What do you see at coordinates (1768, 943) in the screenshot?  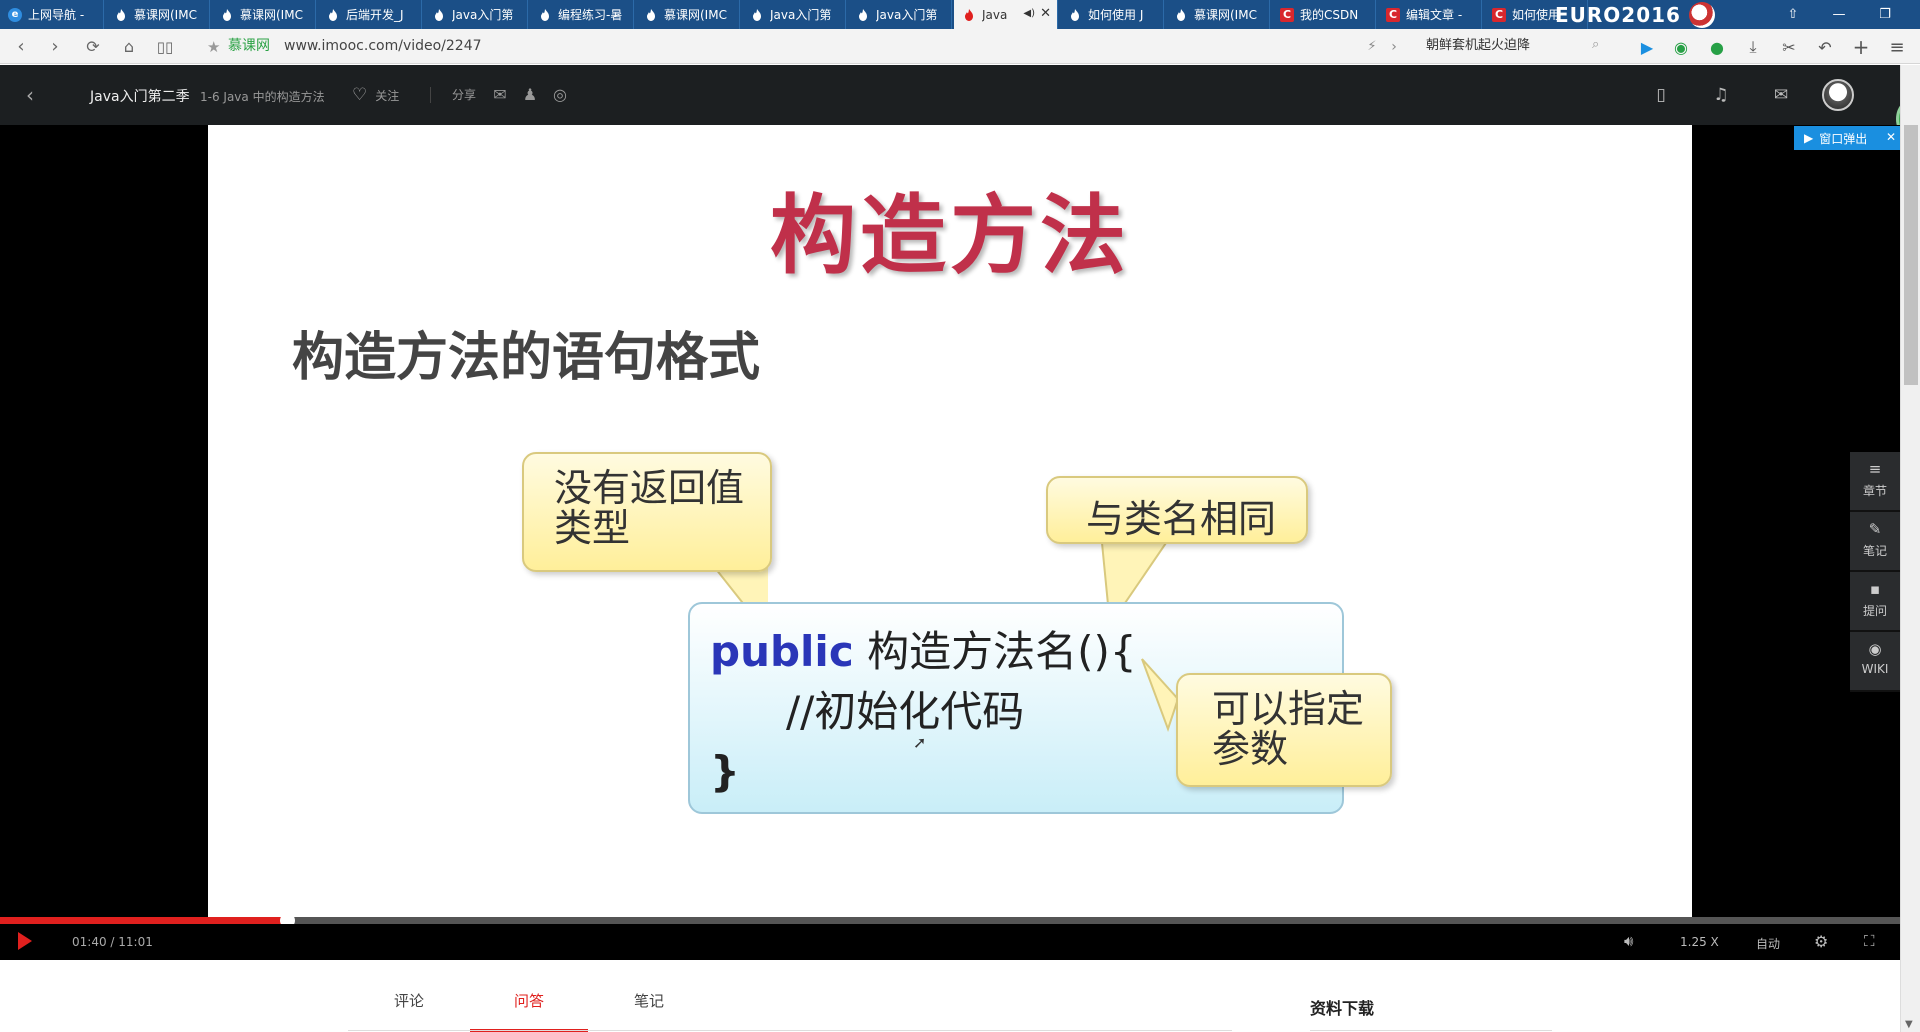 I see `quality-select: 自动` at bounding box center [1768, 943].